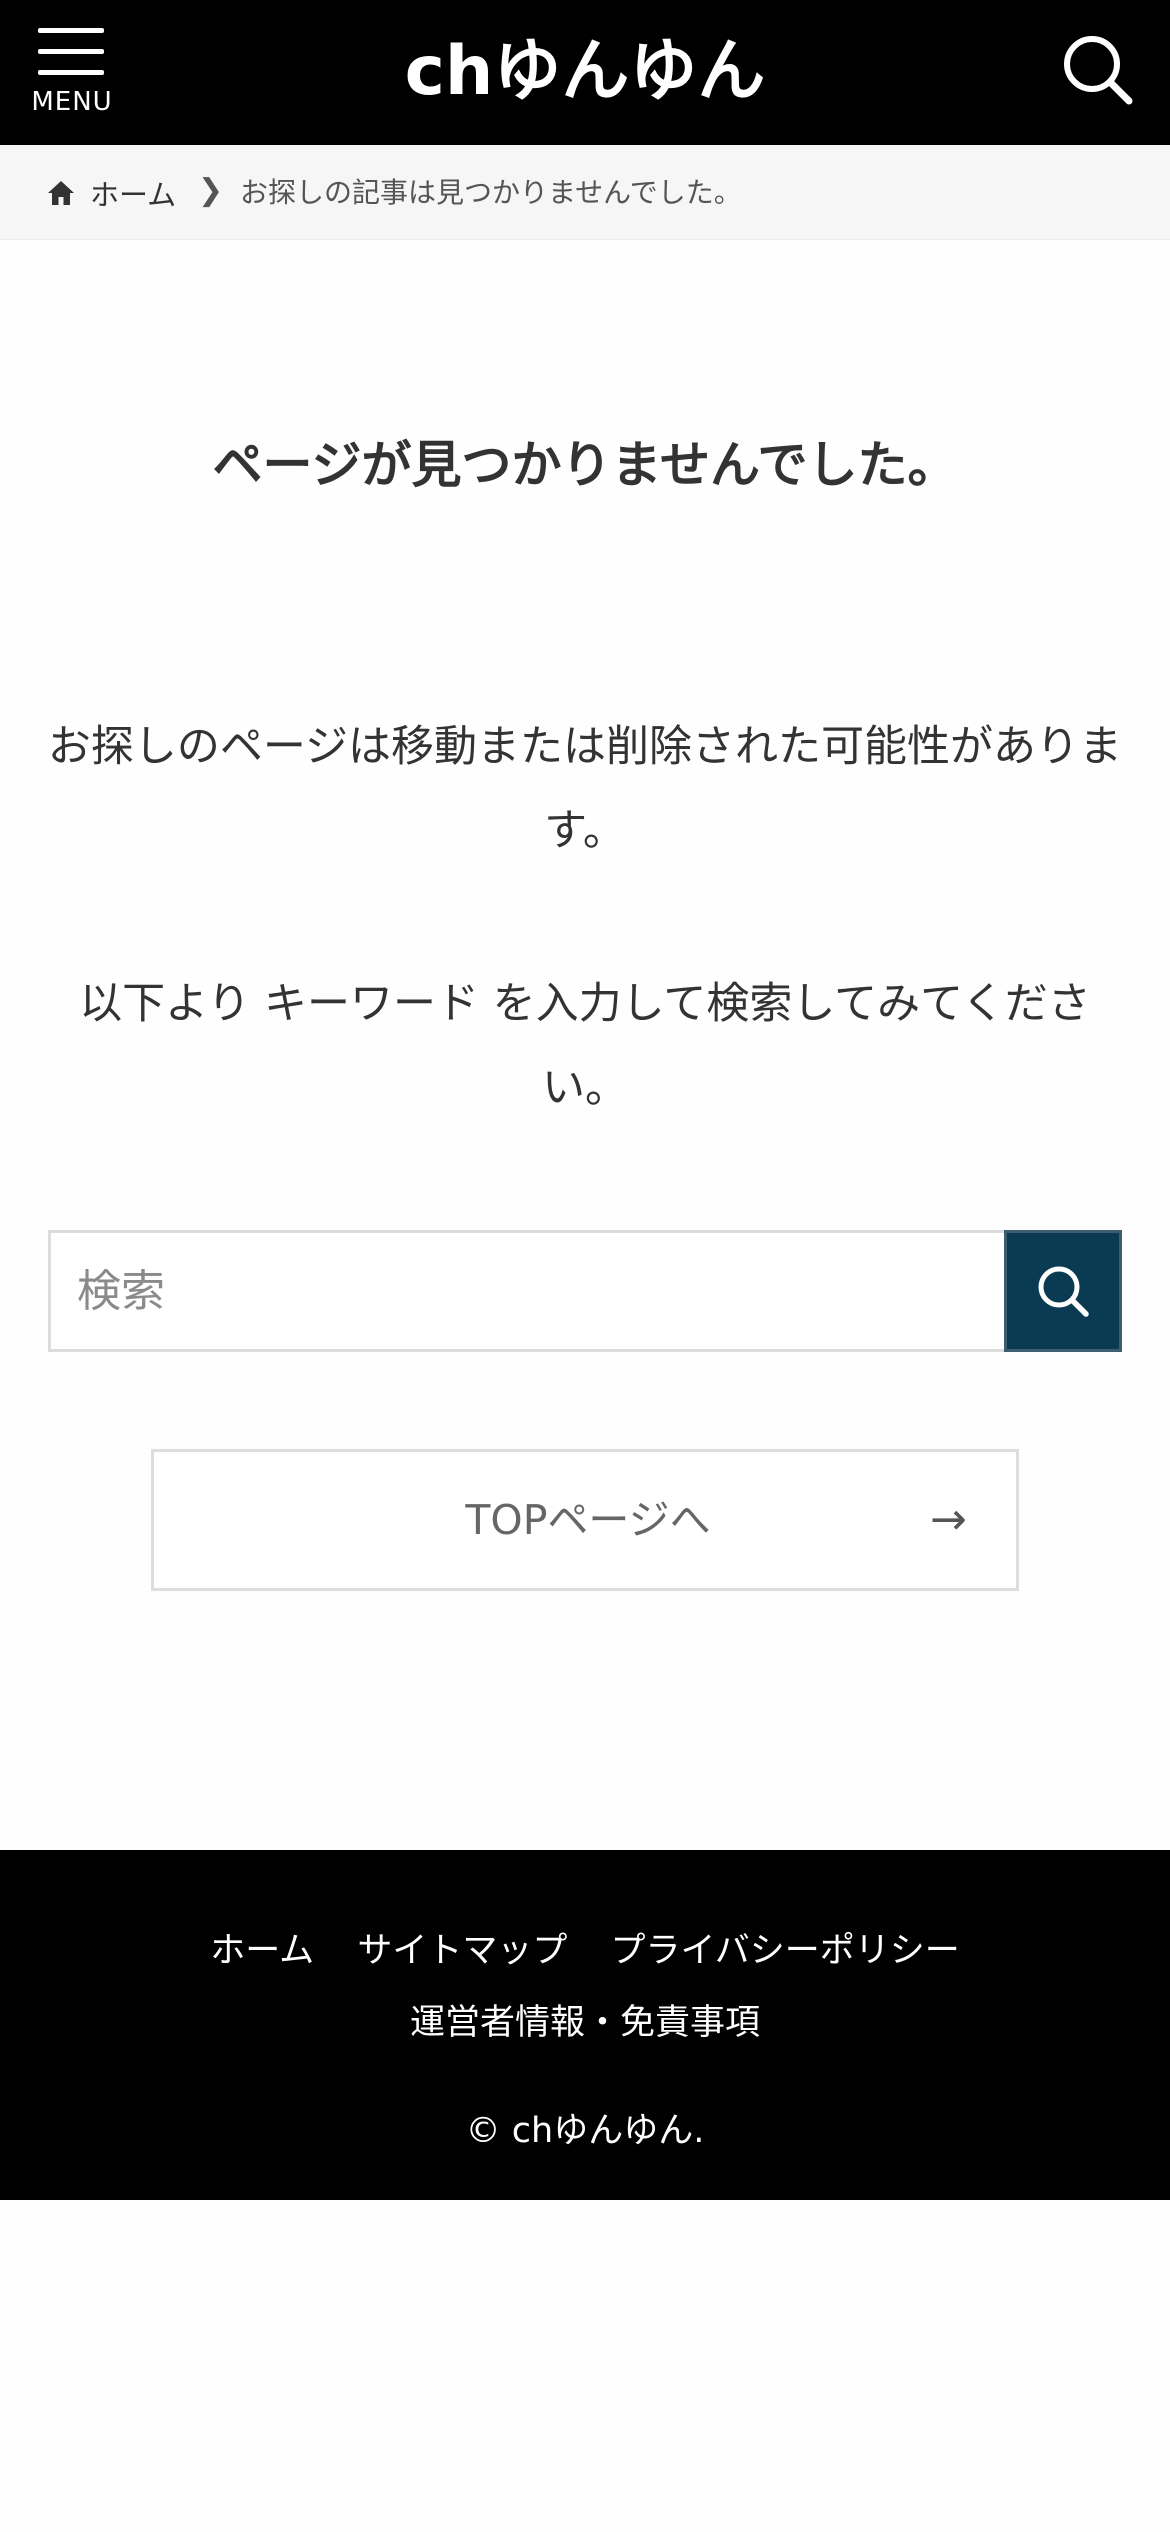 The height and width of the screenshot is (2532, 1170). What do you see at coordinates (948, 1519) in the screenshot?
I see `arrow-right-icon: →` at bounding box center [948, 1519].